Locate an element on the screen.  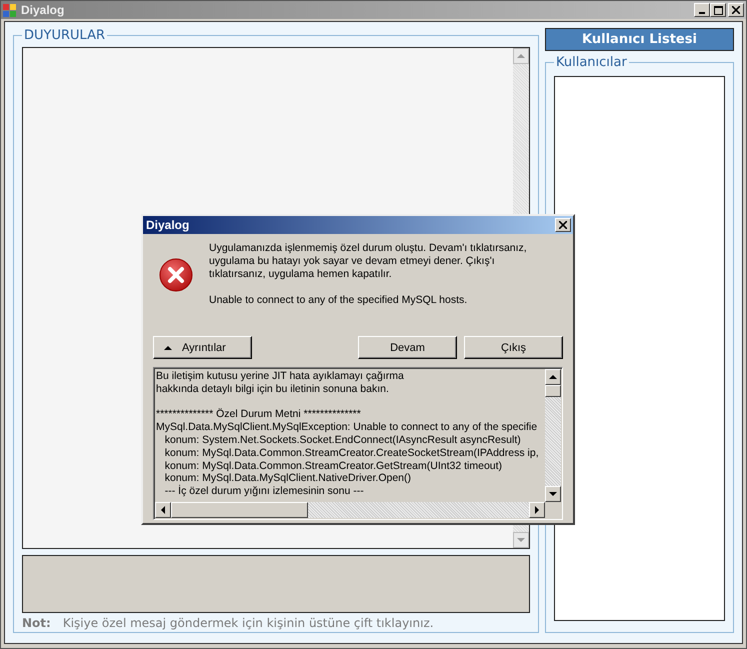
error-icon is located at coordinates (176, 275).